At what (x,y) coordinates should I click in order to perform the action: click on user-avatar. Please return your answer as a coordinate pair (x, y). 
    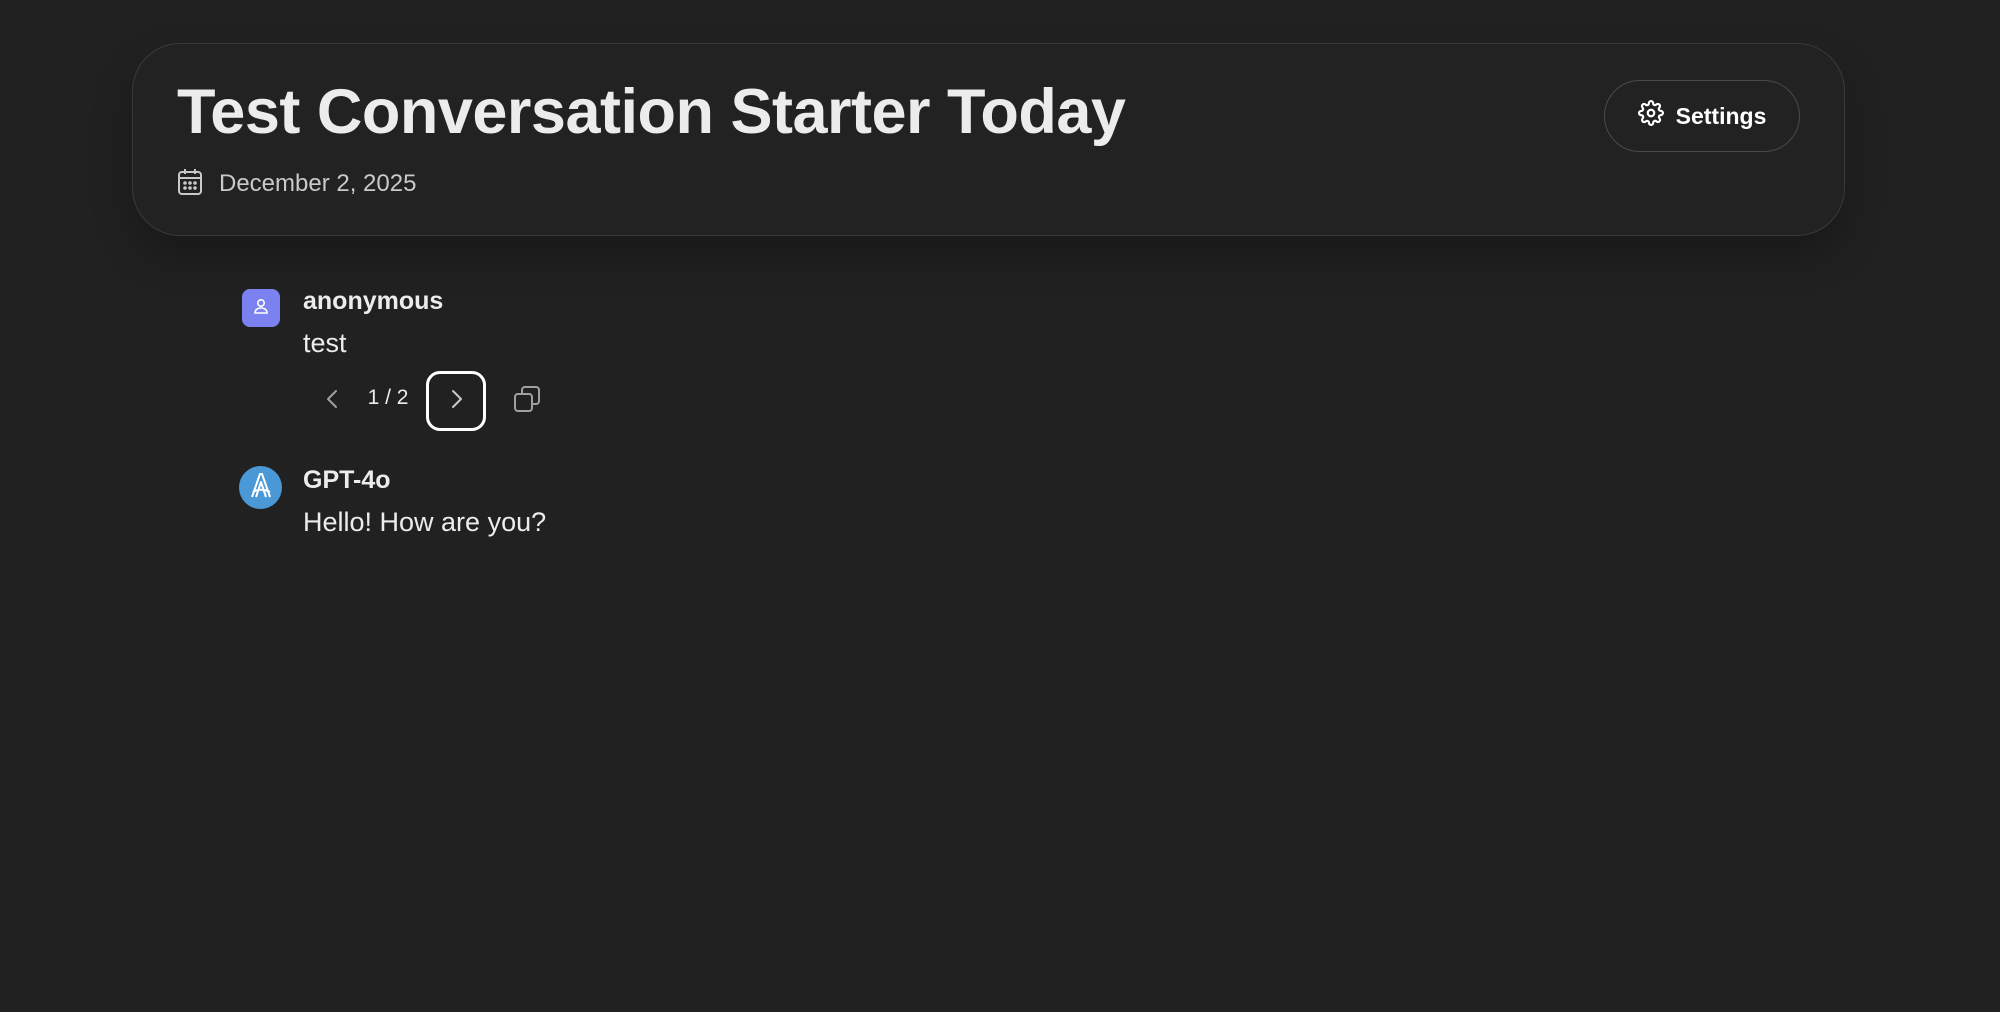
    Looking at the image, I should click on (261, 308).